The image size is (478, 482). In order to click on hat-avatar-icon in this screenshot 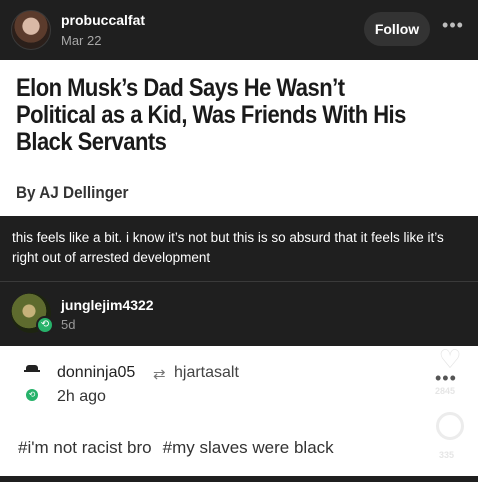, I will do `click(32, 370)`.